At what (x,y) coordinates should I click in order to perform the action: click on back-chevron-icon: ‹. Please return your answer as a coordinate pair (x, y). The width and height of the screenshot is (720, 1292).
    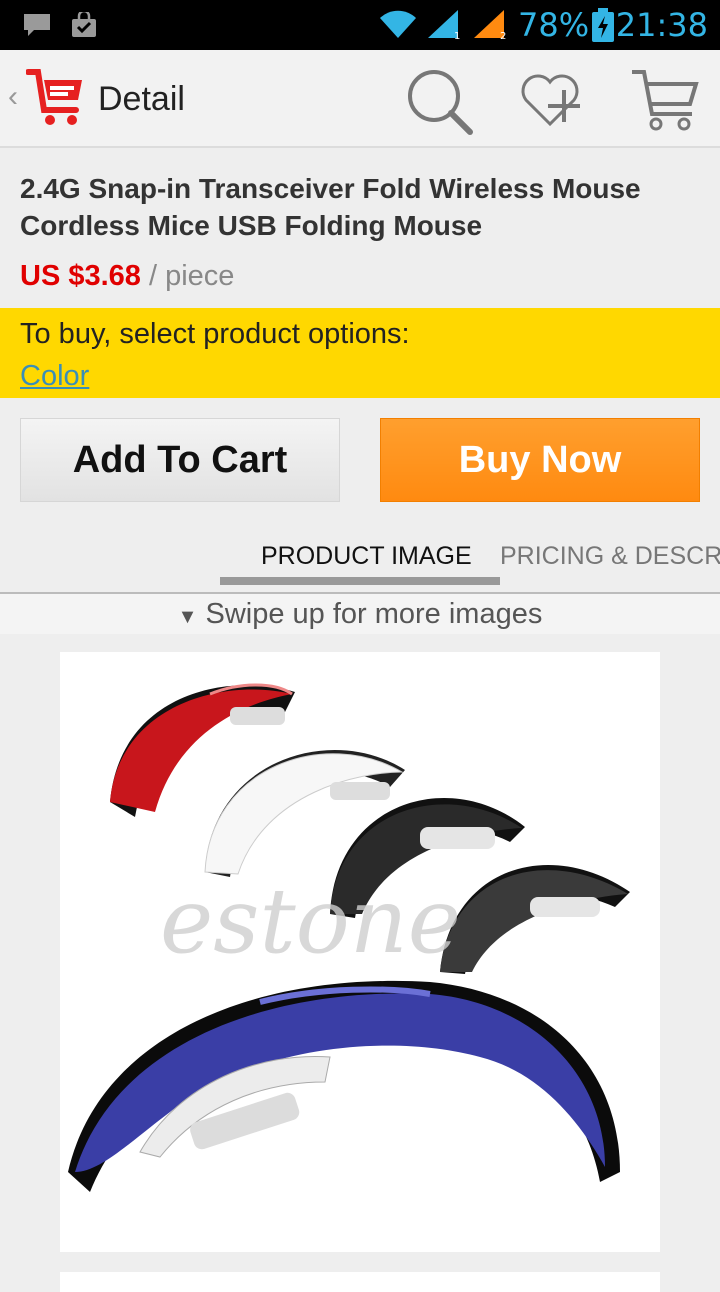
    Looking at the image, I should click on (13, 97).